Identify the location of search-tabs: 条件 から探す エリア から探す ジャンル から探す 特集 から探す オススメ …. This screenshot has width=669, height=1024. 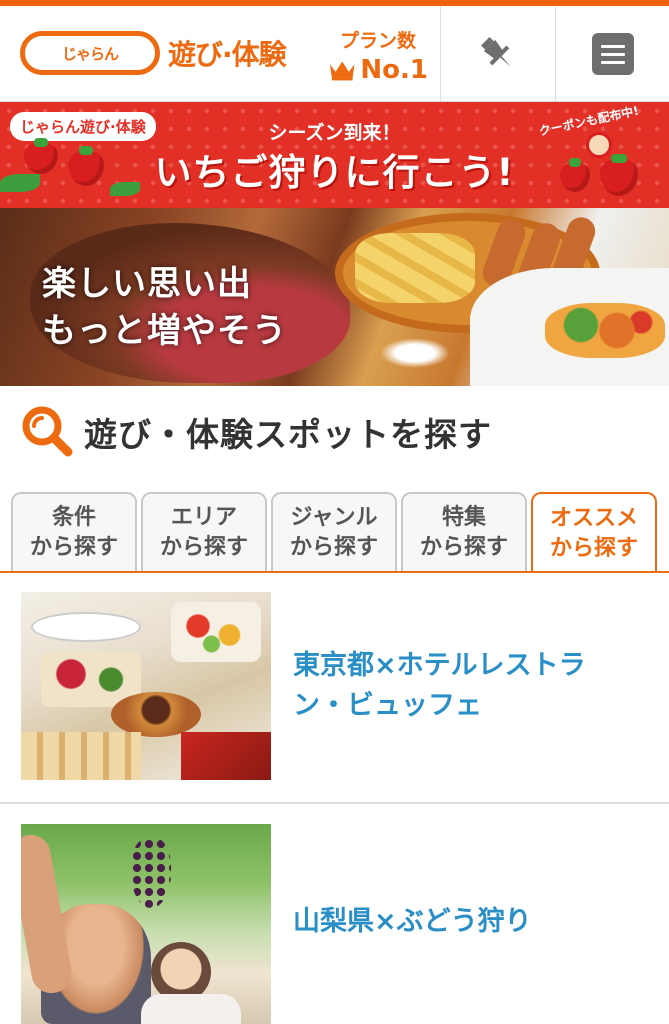
(334, 532).